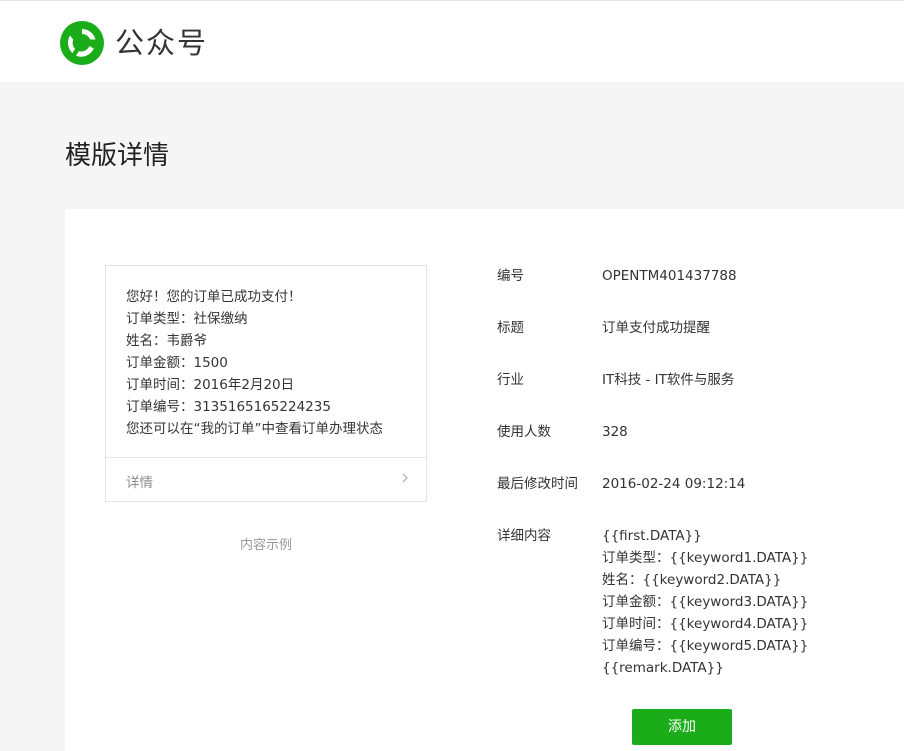 The width and height of the screenshot is (904, 751). I want to click on info-label: 详细内容, so click(524, 536).